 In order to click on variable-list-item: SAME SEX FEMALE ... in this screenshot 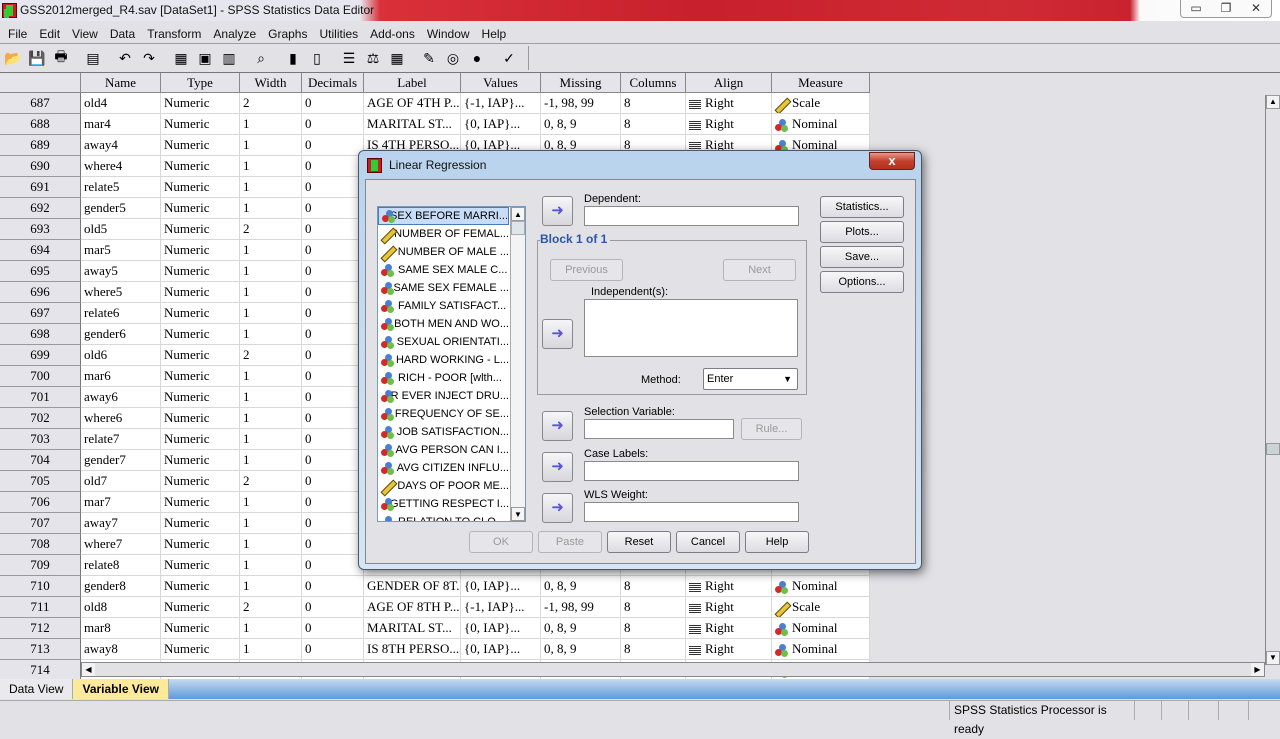, I will do `click(443, 288)`.